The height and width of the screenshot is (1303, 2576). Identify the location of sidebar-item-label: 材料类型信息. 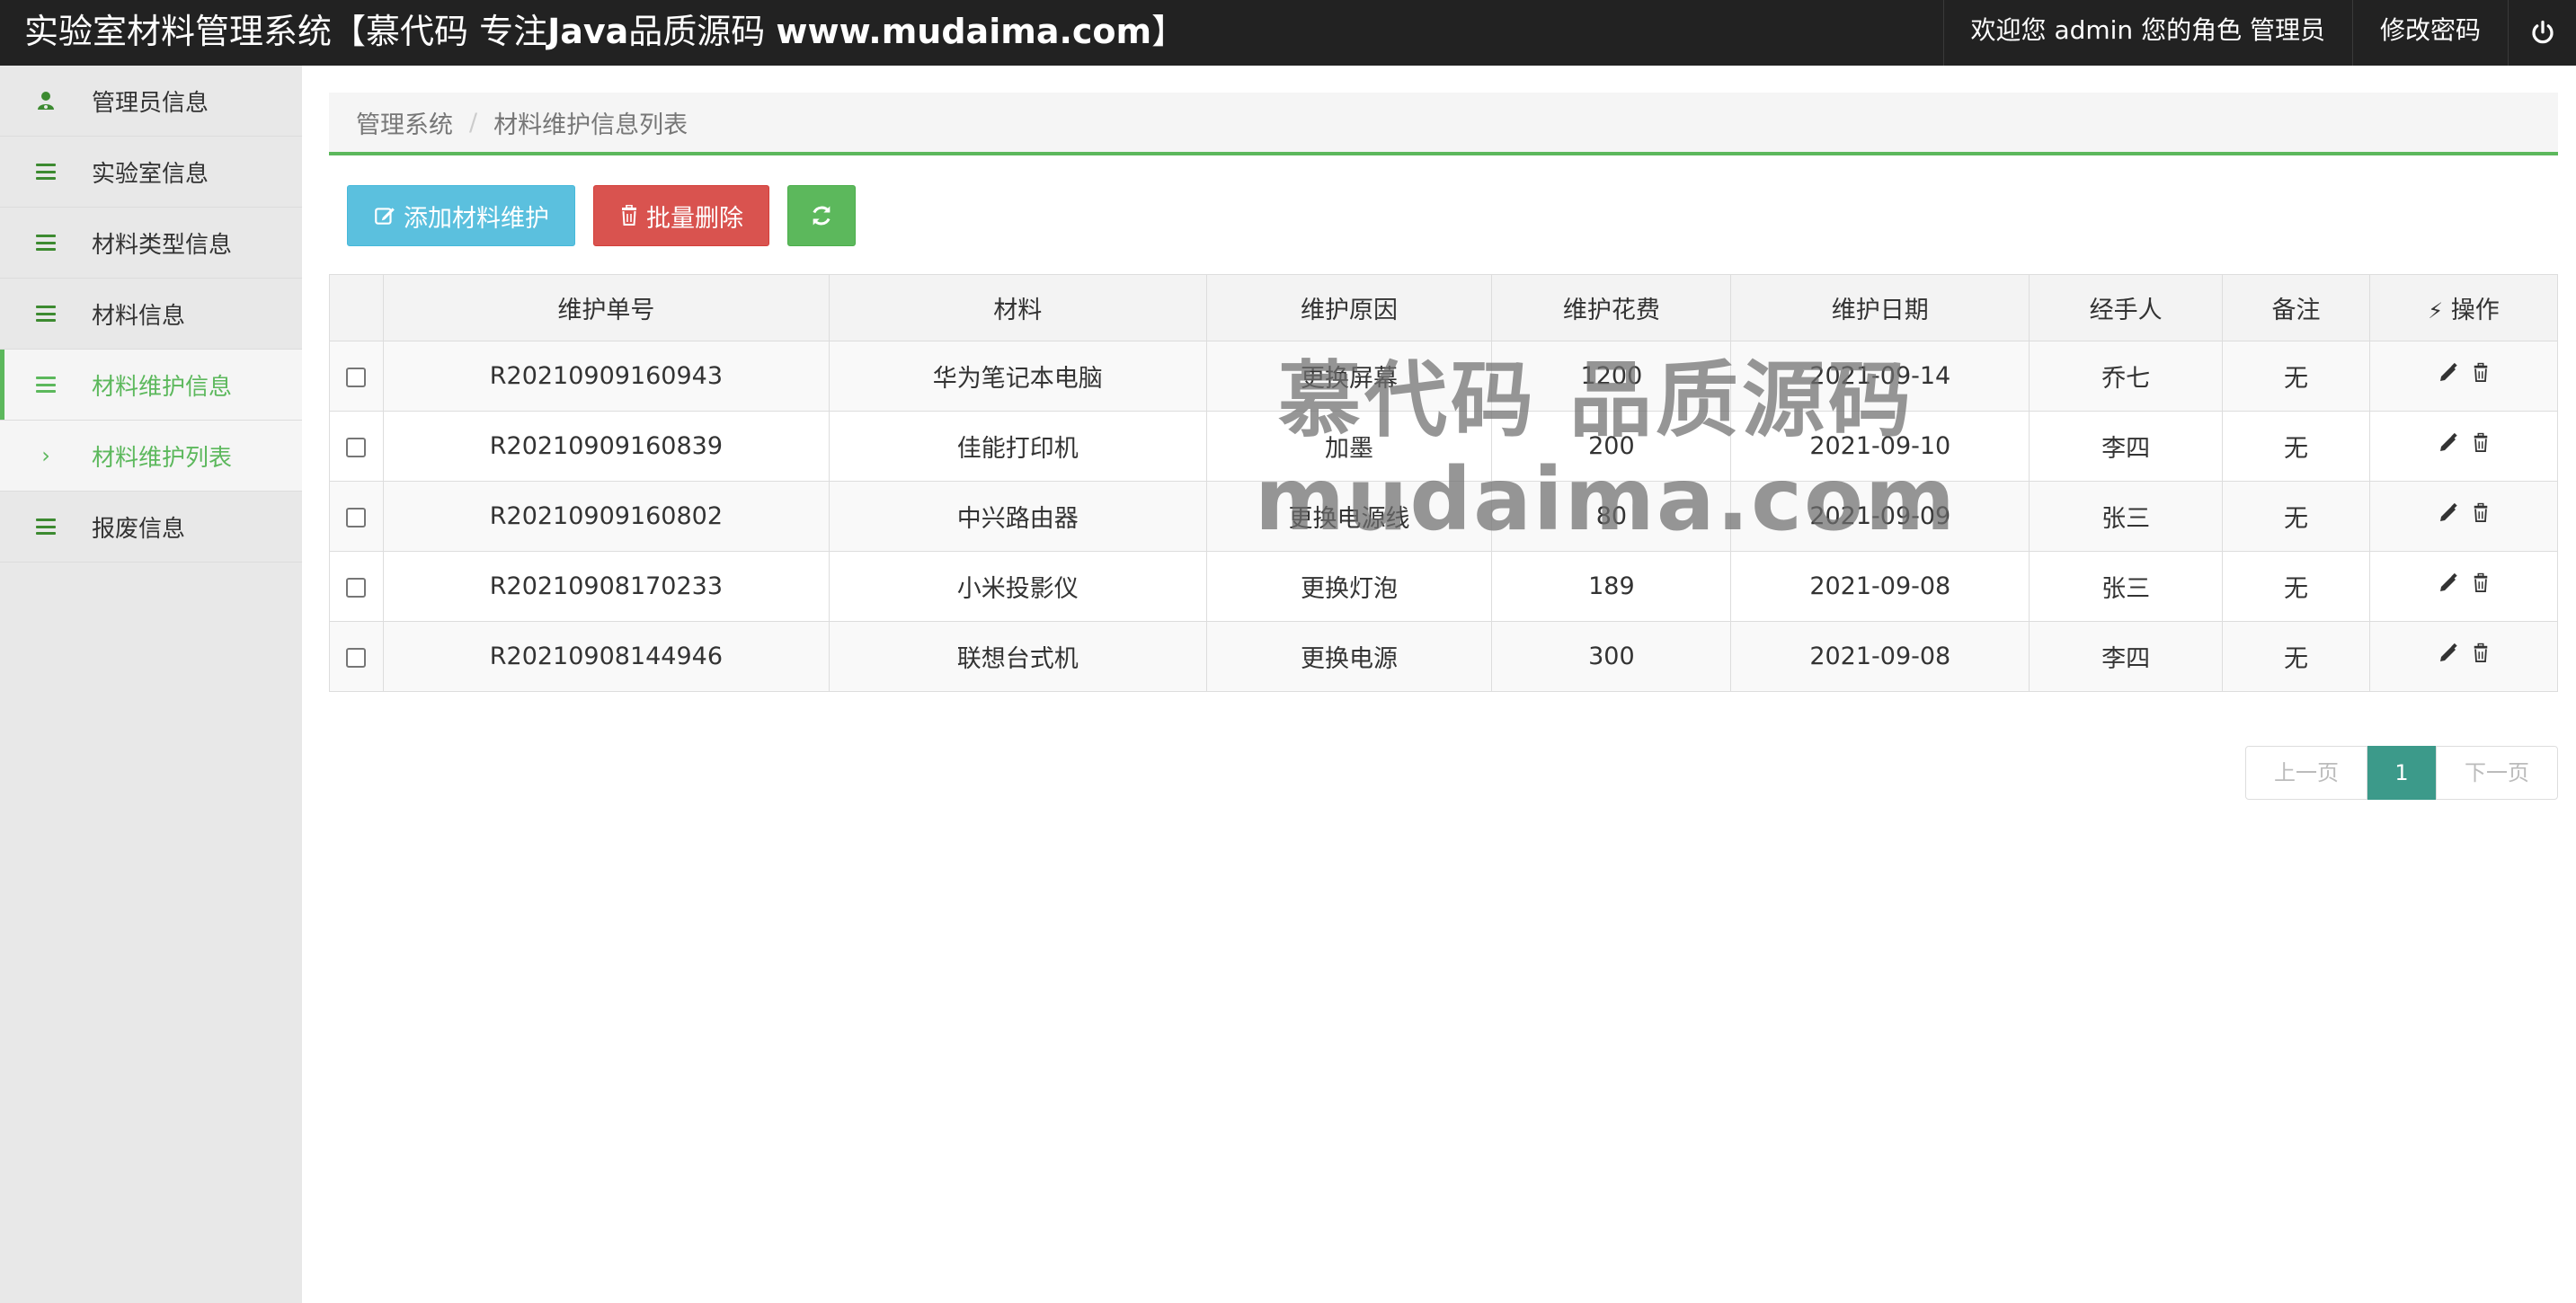
(162, 245).